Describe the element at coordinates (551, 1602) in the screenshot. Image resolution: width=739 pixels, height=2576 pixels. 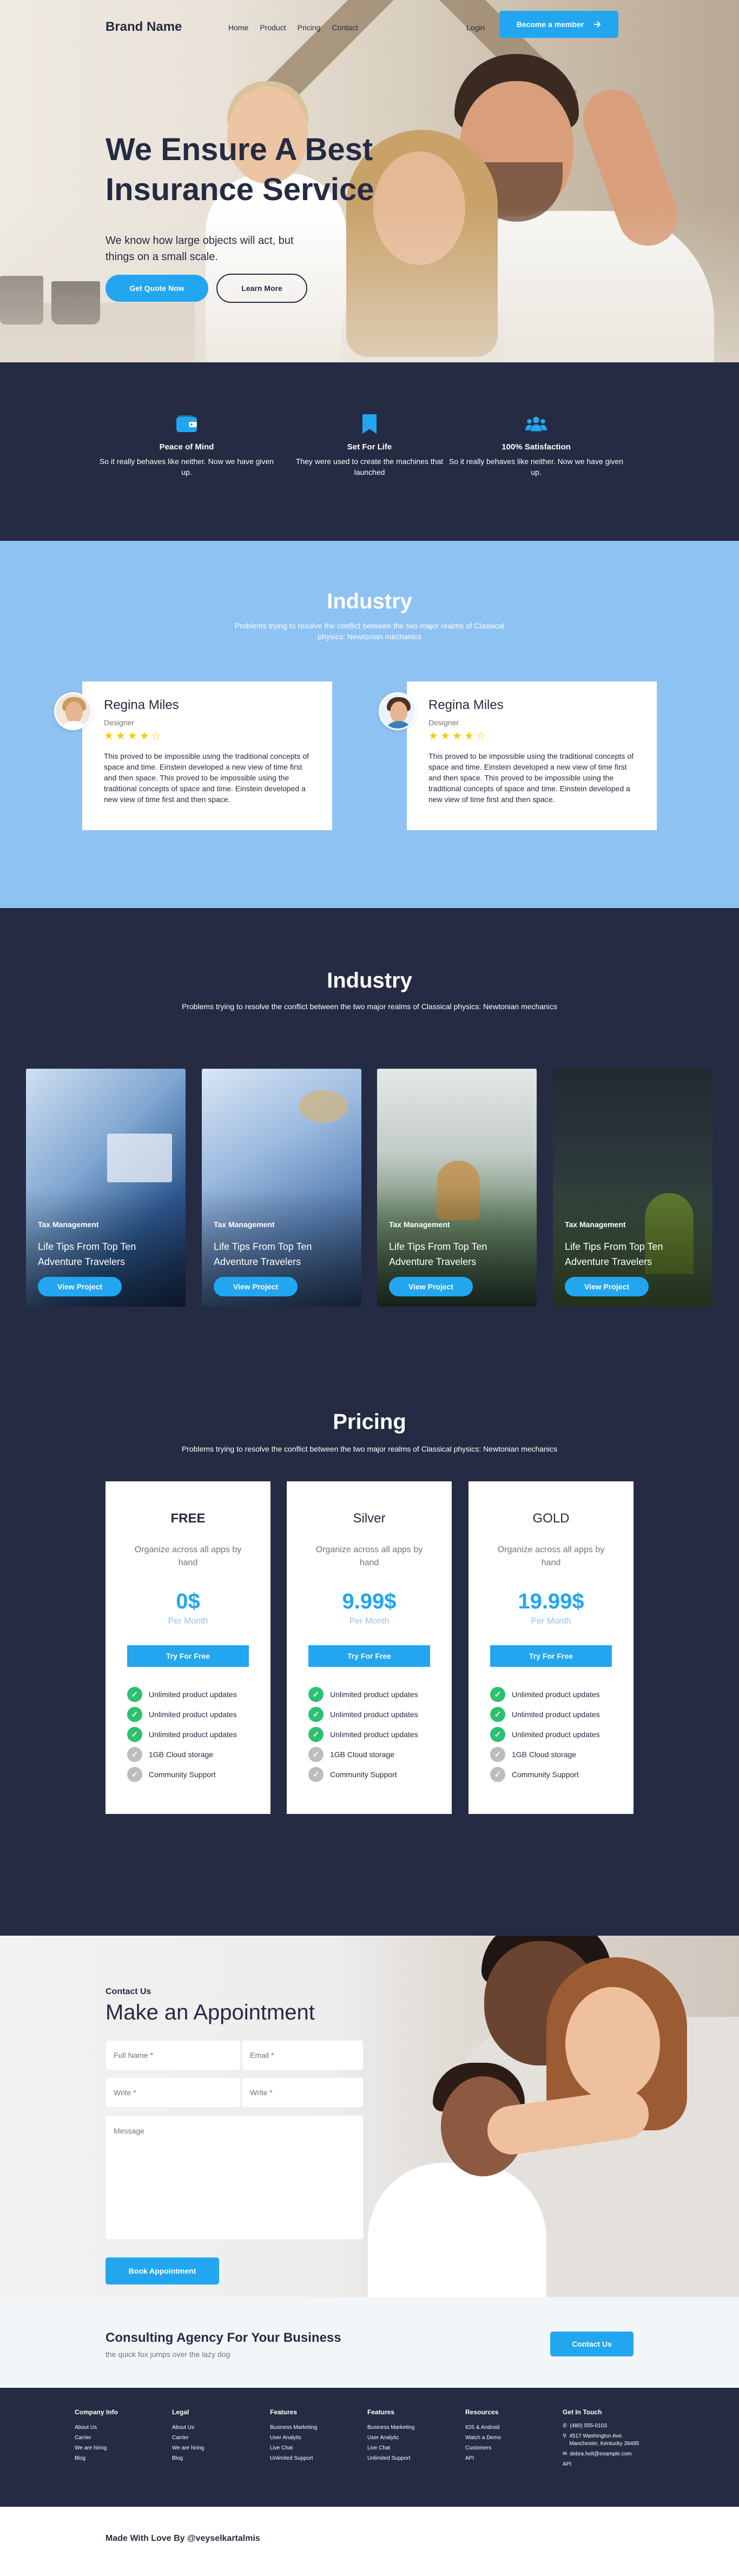
I see `plan-price: 19.99$` at that location.